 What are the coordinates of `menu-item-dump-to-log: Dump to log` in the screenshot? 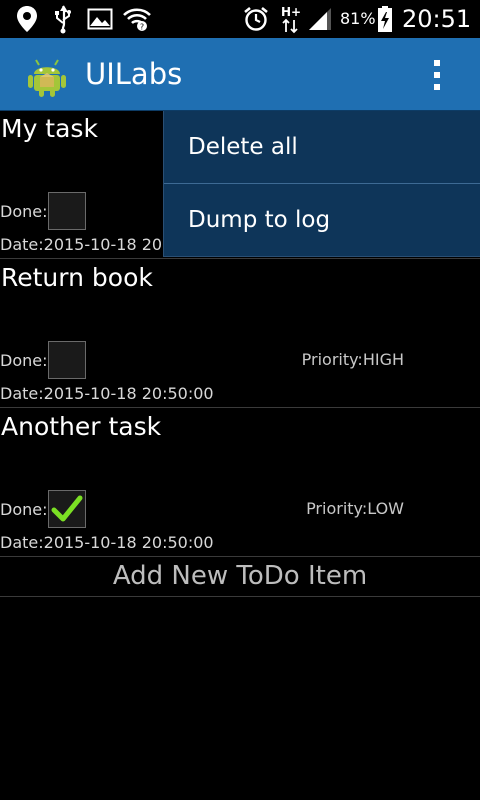 It's located at (322, 220).